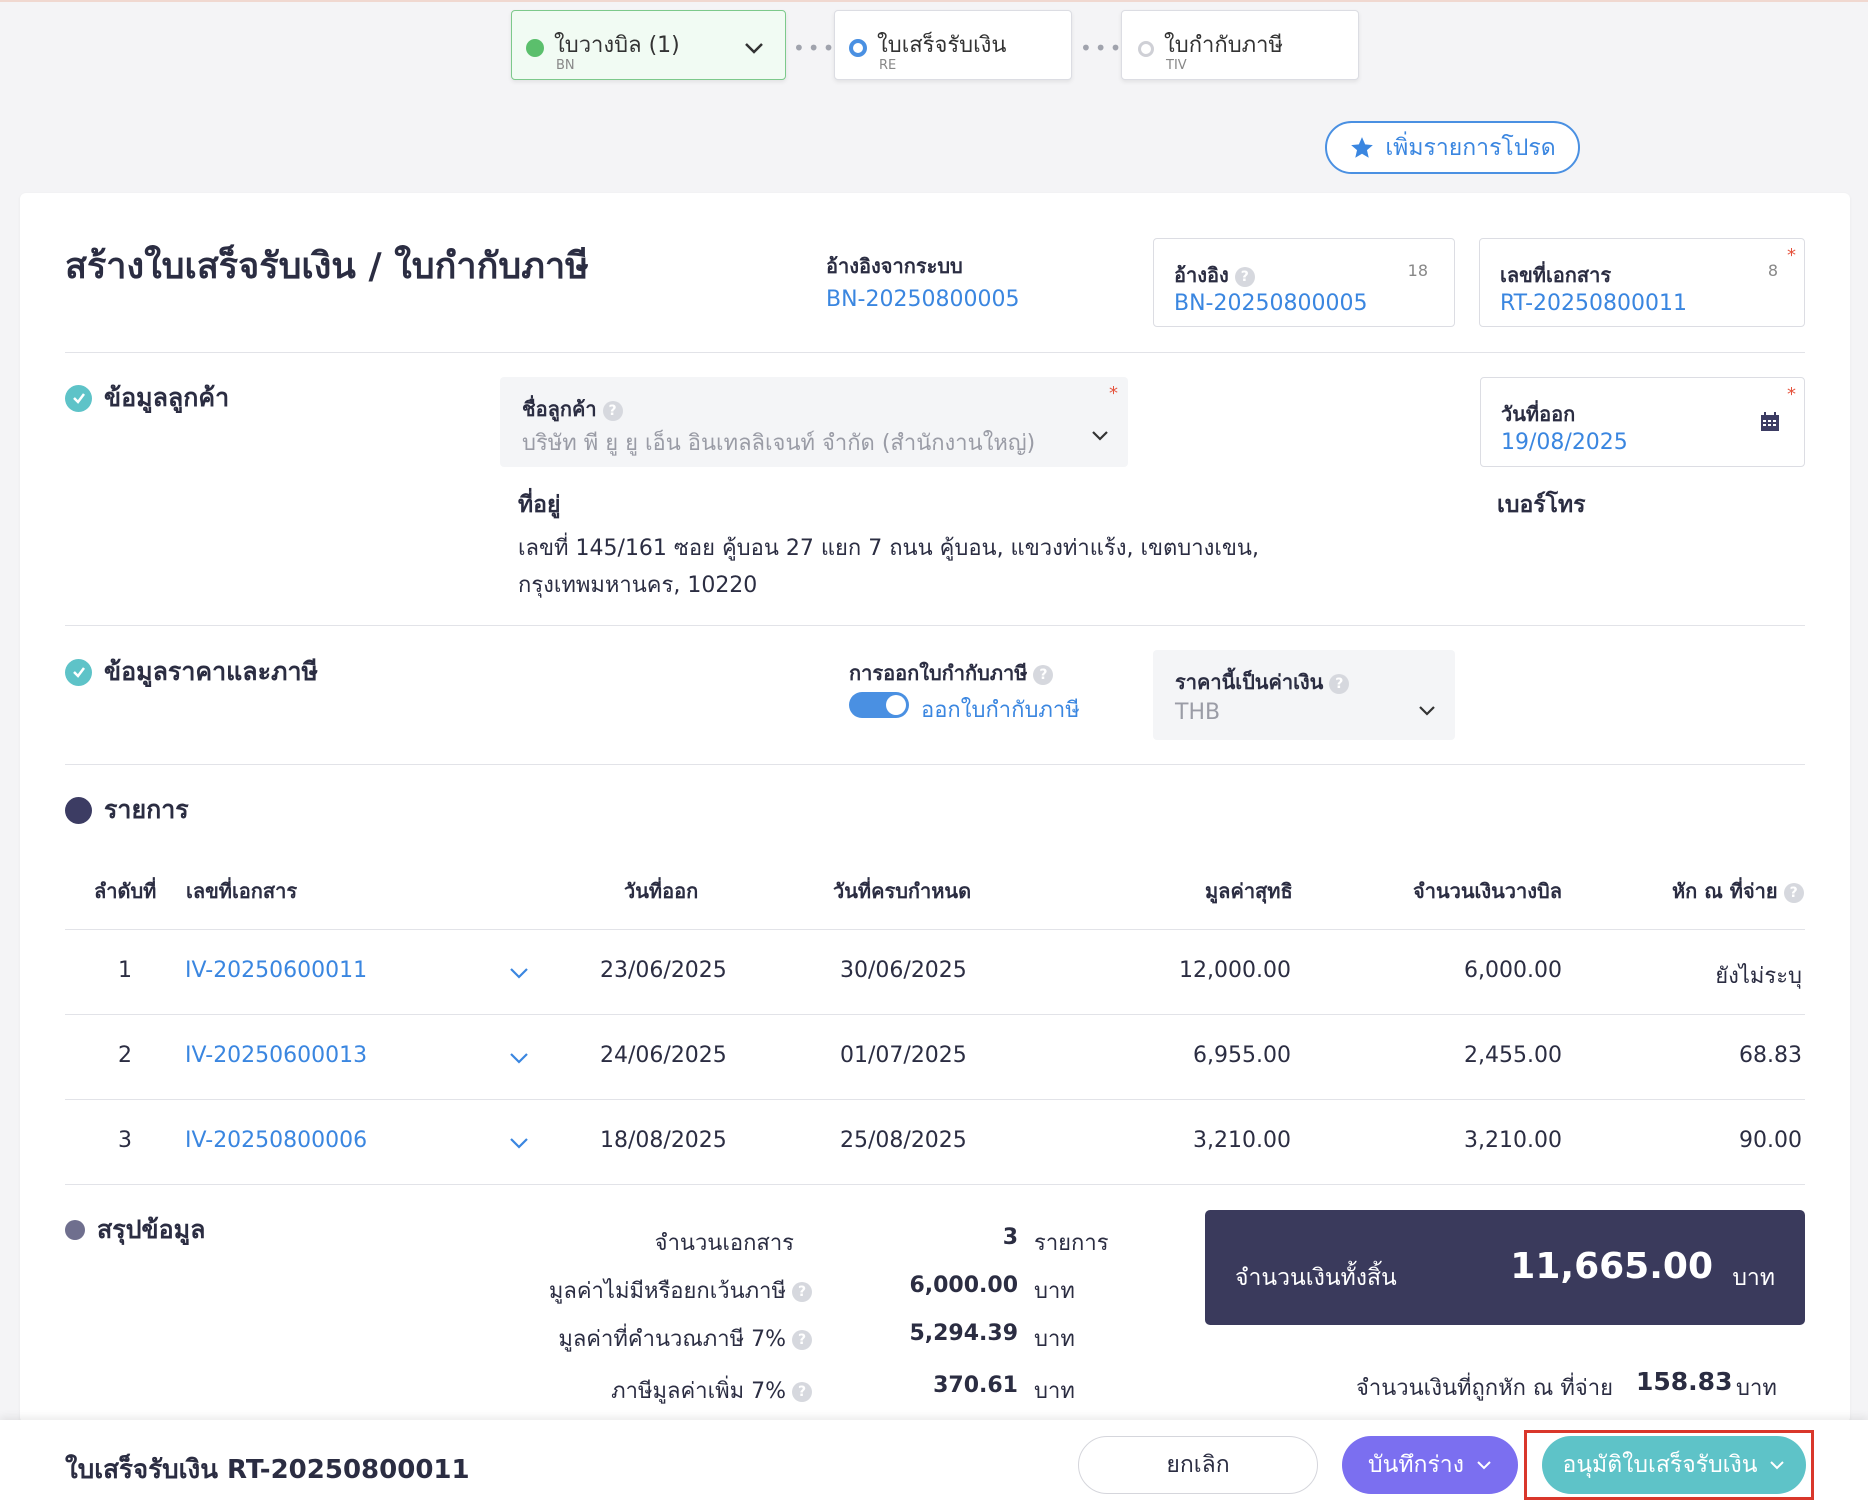 Image resolution: width=1868 pixels, height=1508 pixels. Describe the element at coordinates (1738, 891) in the screenshot. I see `column-header-withholding: หัก ณ ที่จ่าย?` at that location.